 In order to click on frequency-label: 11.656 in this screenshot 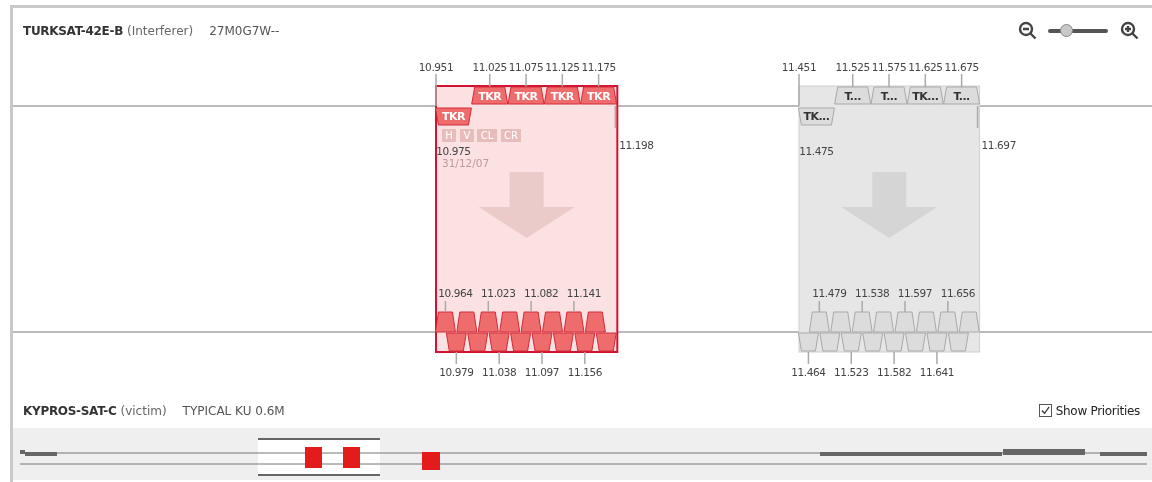, I will do `click(957, 293)`.